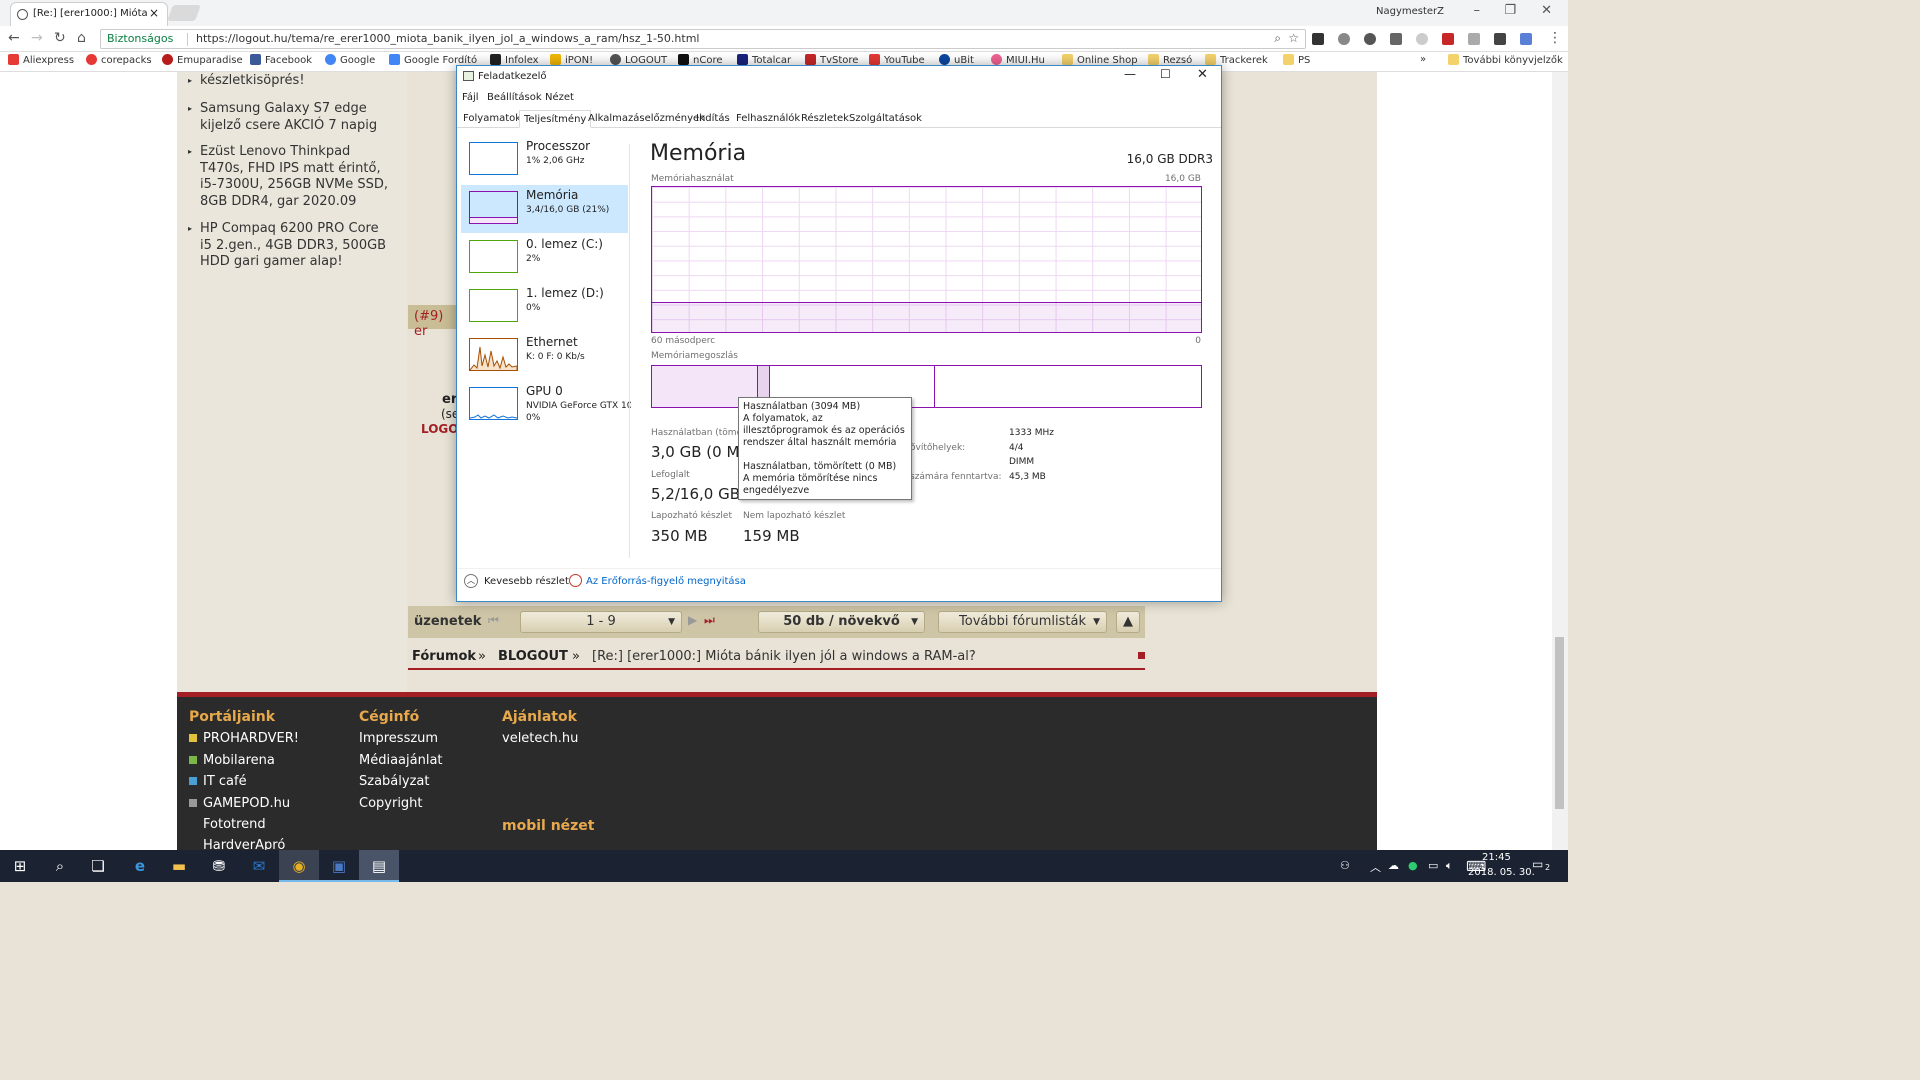 Image resolution: width=1920 pixels, height=1080 pixels. What do you see at coordinates (1022, 622) in the screenshot?
I see `forum-lists-select: További fórumlisták ▼` at bounding box center [1022, 622].